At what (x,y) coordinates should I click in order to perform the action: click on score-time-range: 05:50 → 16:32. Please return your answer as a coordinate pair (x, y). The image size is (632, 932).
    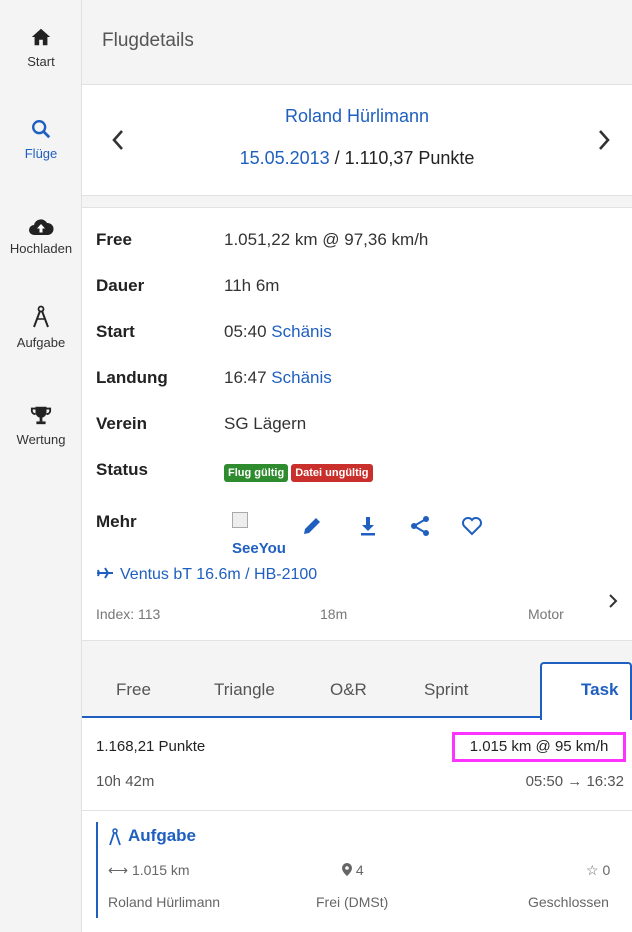
    Looking at the image, I should click on (574, 781).